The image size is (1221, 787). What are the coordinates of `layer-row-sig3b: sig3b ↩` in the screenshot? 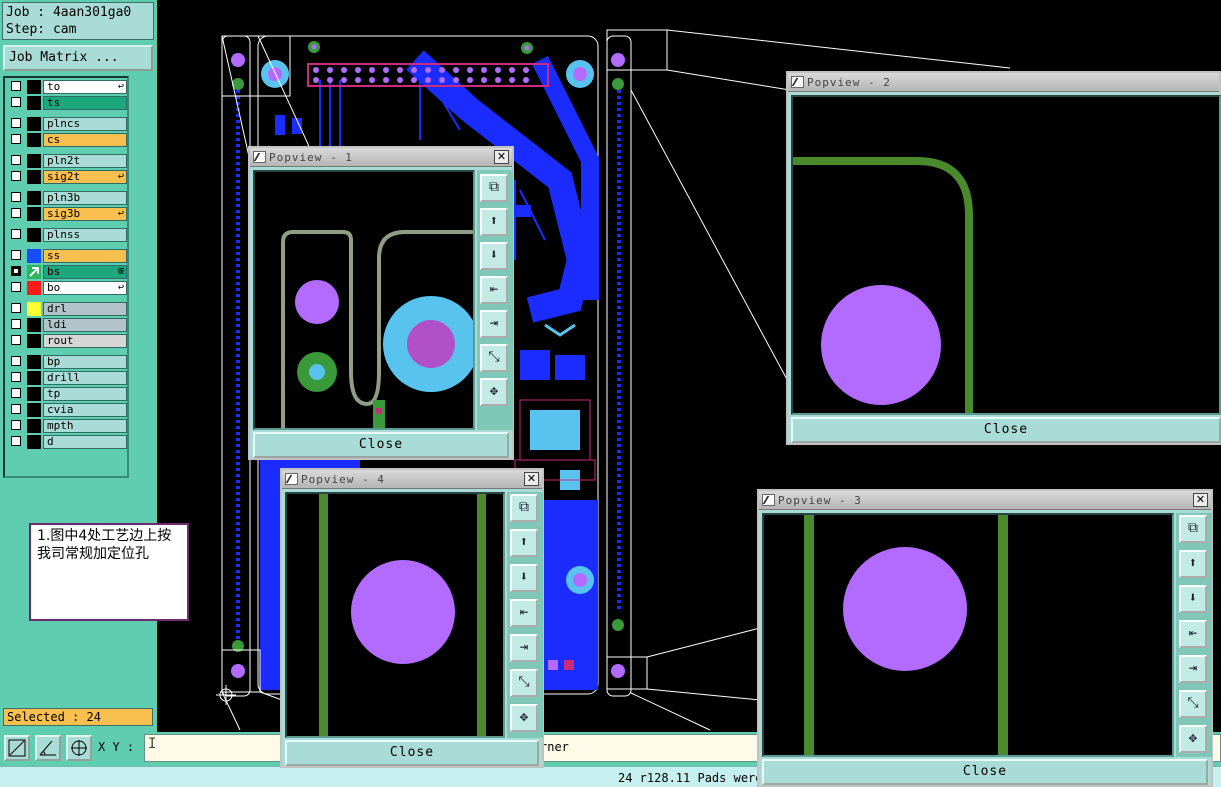 It's located at (67, 214).